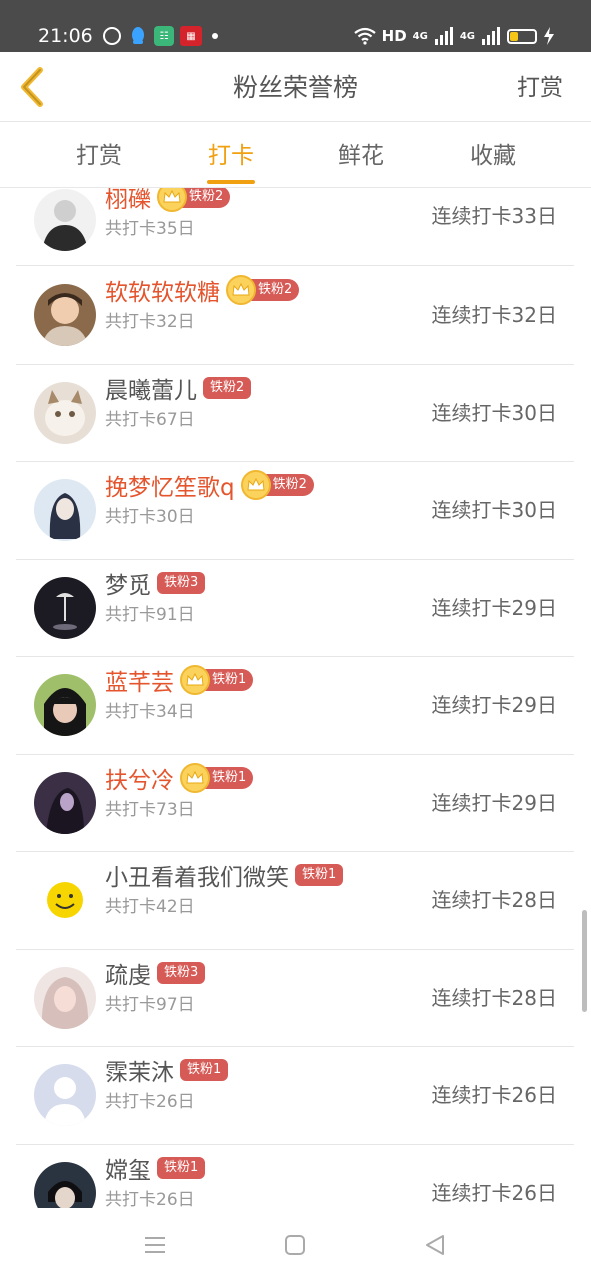 This screenshot has height=1280, width=591. I want to click on user-name: 栩礫, so click(128, 200).